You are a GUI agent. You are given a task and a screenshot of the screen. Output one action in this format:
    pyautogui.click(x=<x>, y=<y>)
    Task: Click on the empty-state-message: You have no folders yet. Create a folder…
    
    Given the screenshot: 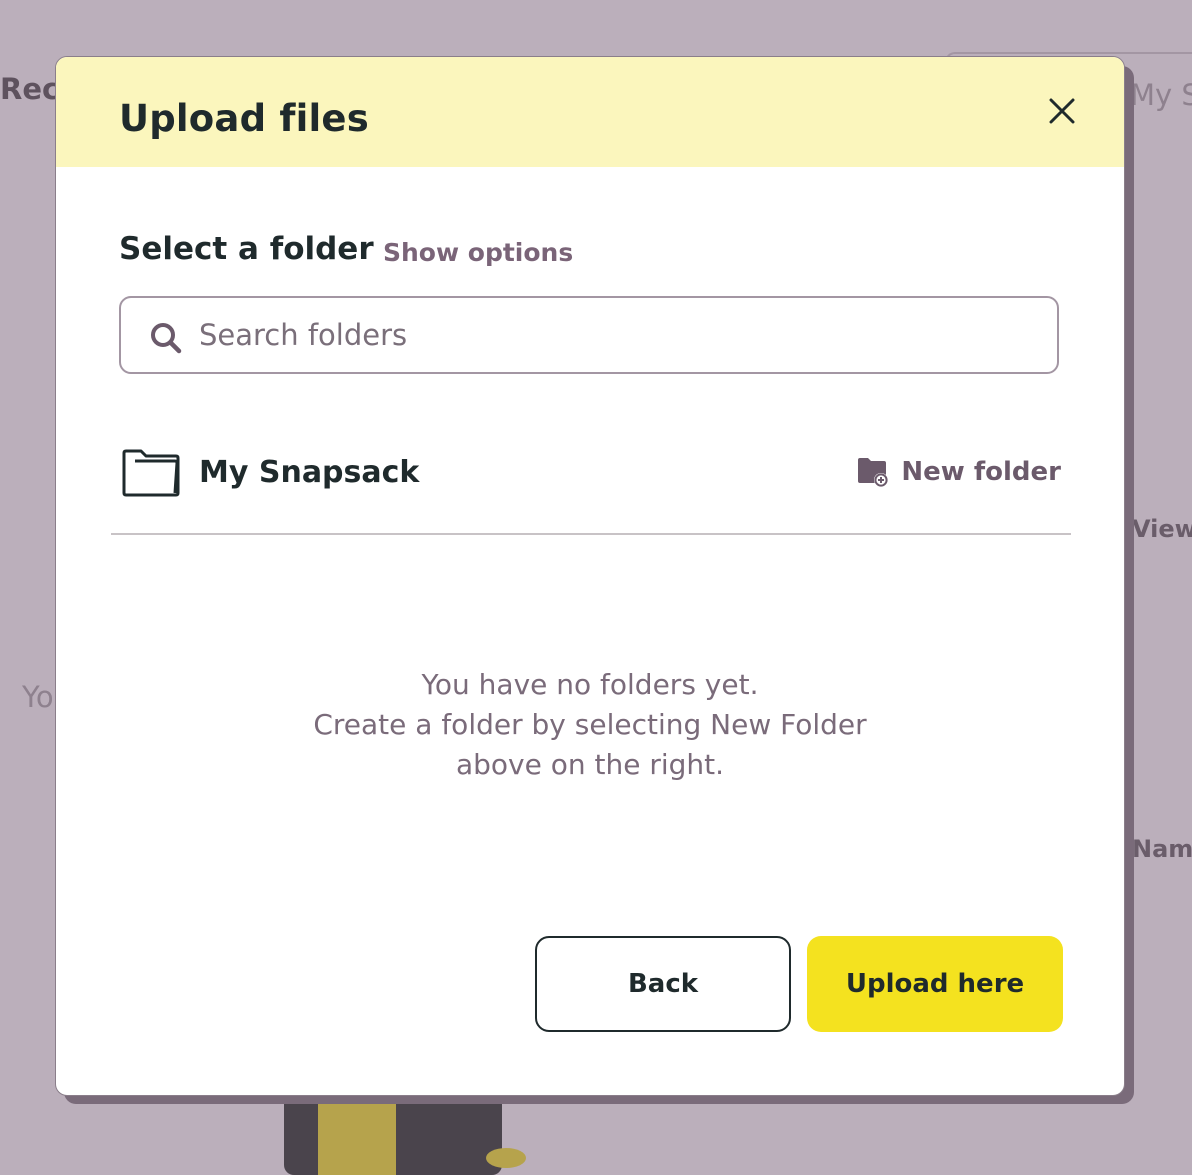 What is the action you would take?
    pyautogui.click(x=590, y=725)
    